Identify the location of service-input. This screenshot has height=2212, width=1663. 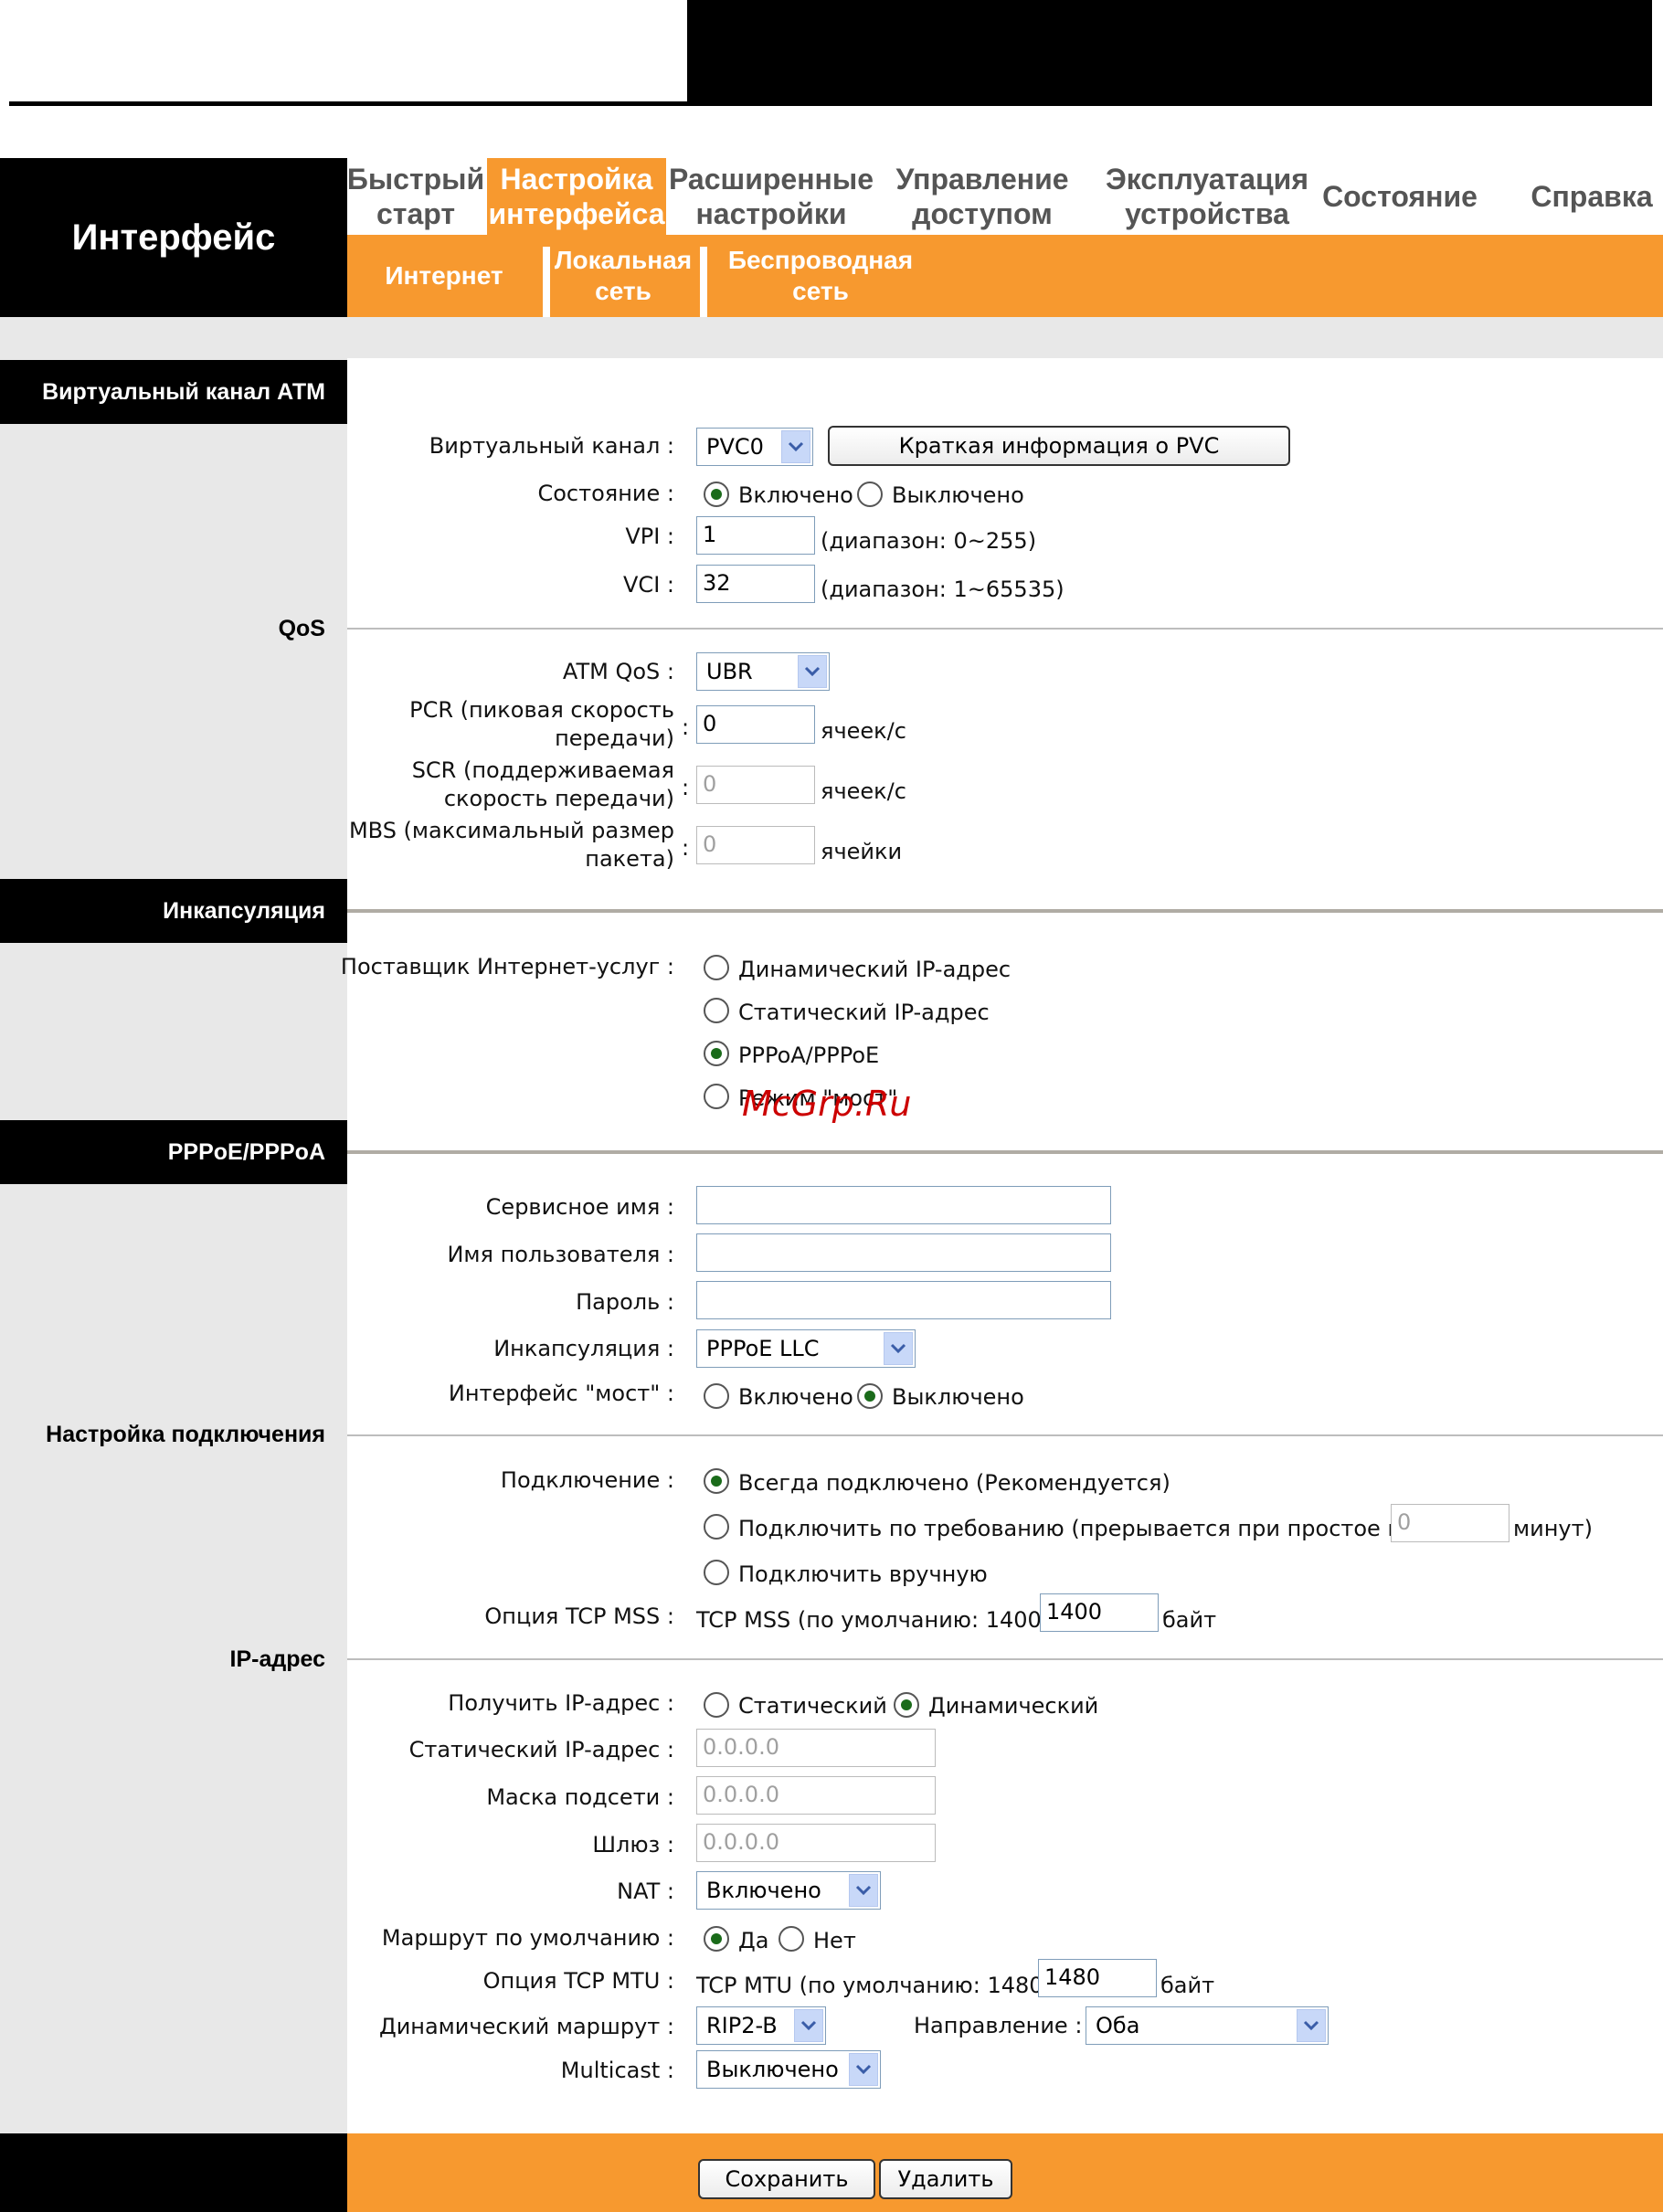
(903, 1205).